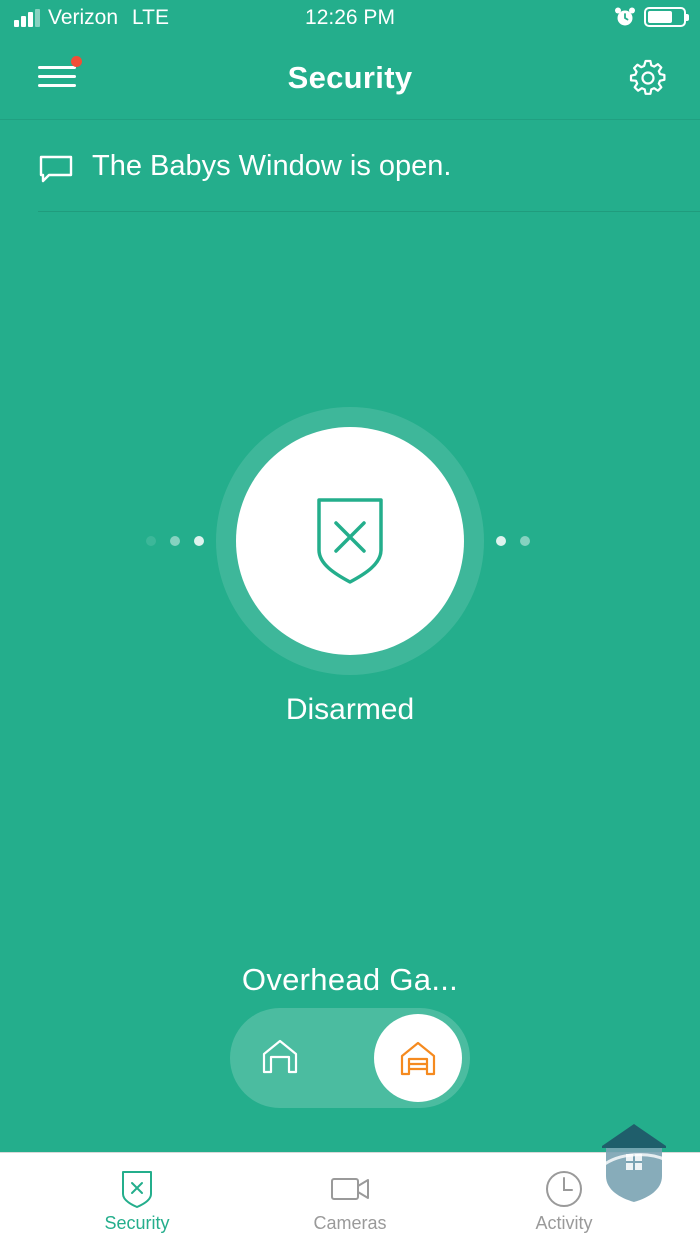  Describe the element at coordinates (513, 541) in the screenshot. I see `pager-dots-right` at that location.